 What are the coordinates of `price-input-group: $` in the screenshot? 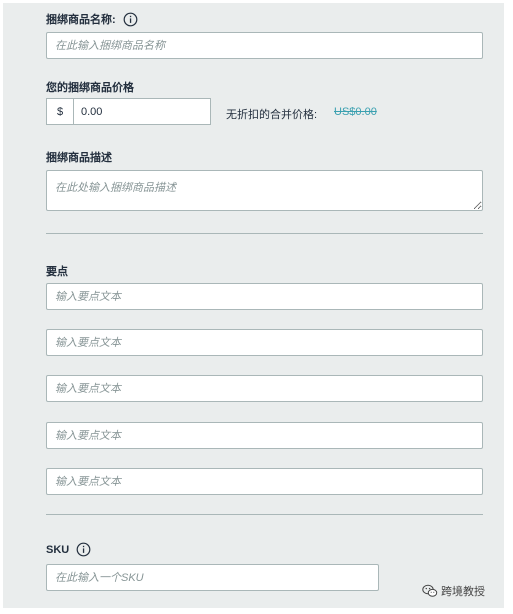 It's located at (128, 111).